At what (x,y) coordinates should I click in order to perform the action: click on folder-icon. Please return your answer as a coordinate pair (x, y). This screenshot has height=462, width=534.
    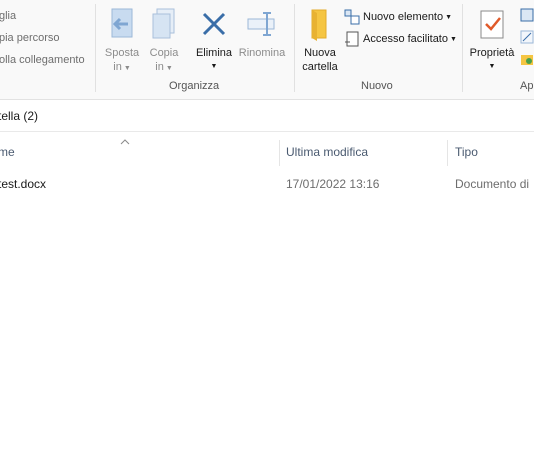
    Looking at the image, I should click on (320, 24).